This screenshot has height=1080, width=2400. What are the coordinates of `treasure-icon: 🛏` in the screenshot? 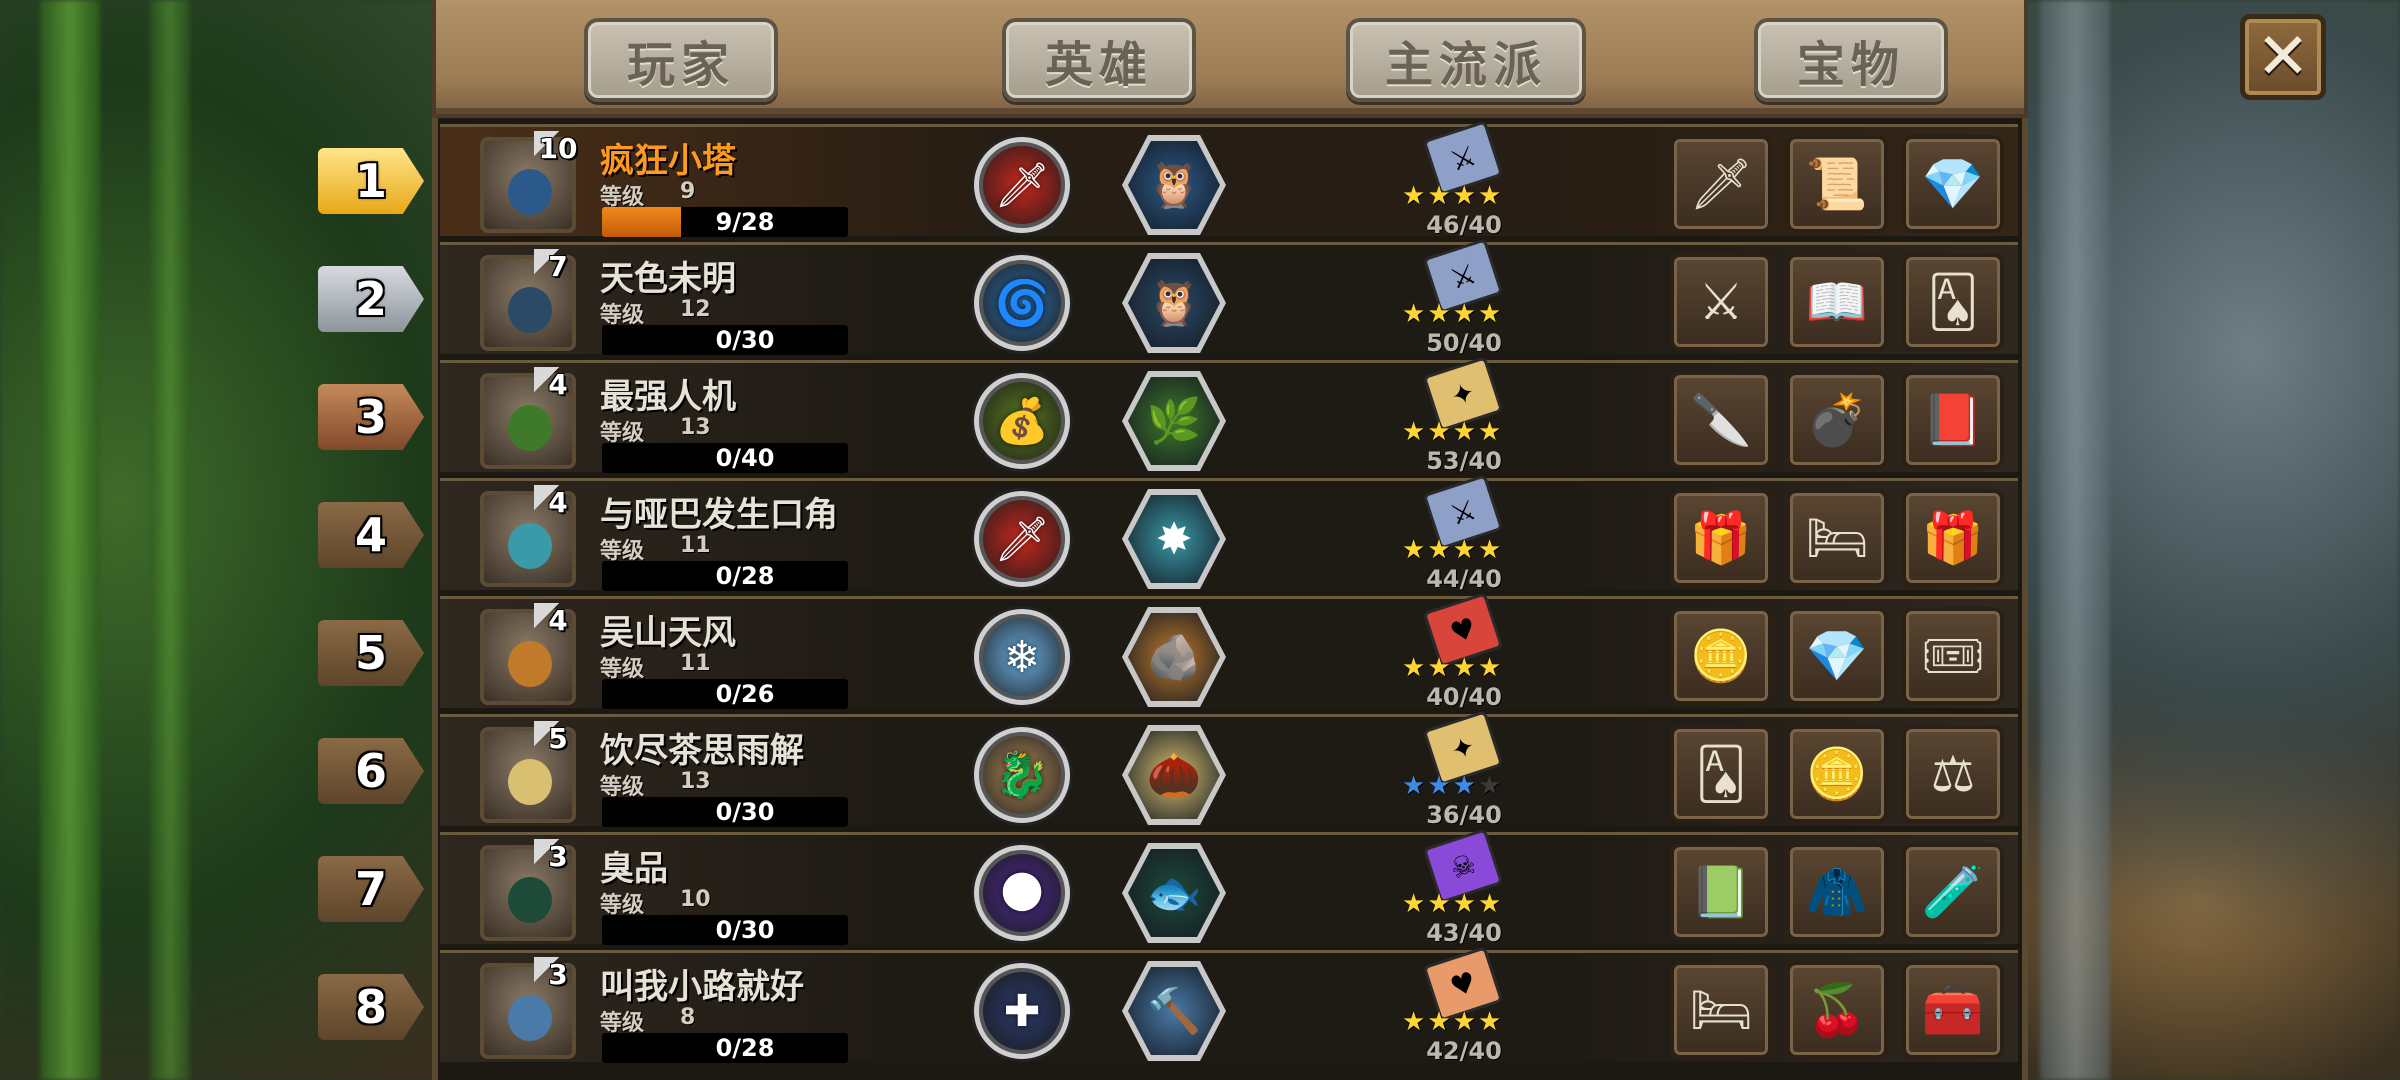 It's located at (1837, 537).